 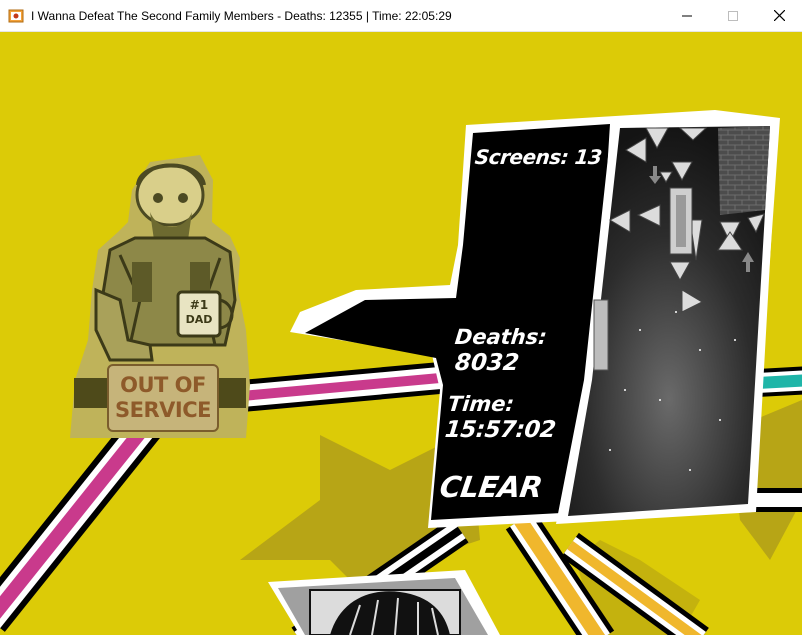 What do you see at coordinates (491, 487) in the screenshot?
I see `clear-status: CLEAR` at bounding box center [491, 487].